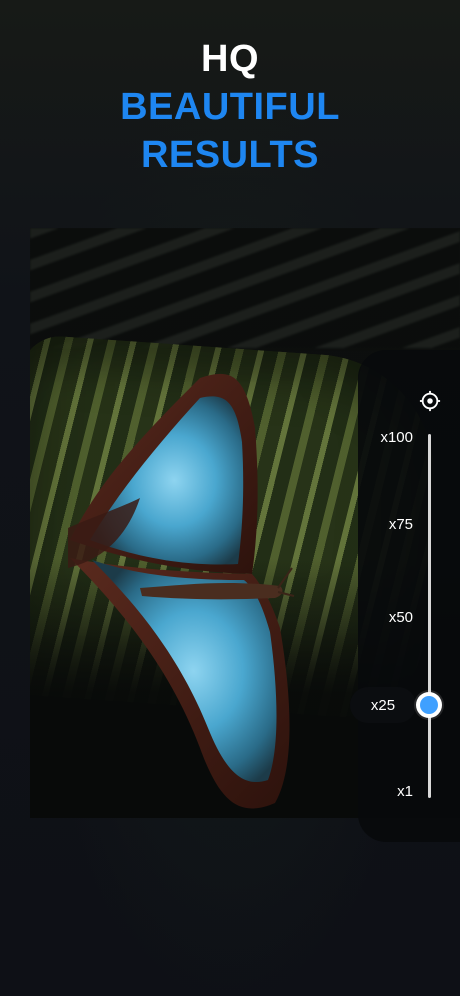 The width and height of the screenshot is (460, 996). What do you see at coordinates (230, 155) in the screenshot?
I see `headline-line-3: RESULTS` at bounding box center [230, 155].